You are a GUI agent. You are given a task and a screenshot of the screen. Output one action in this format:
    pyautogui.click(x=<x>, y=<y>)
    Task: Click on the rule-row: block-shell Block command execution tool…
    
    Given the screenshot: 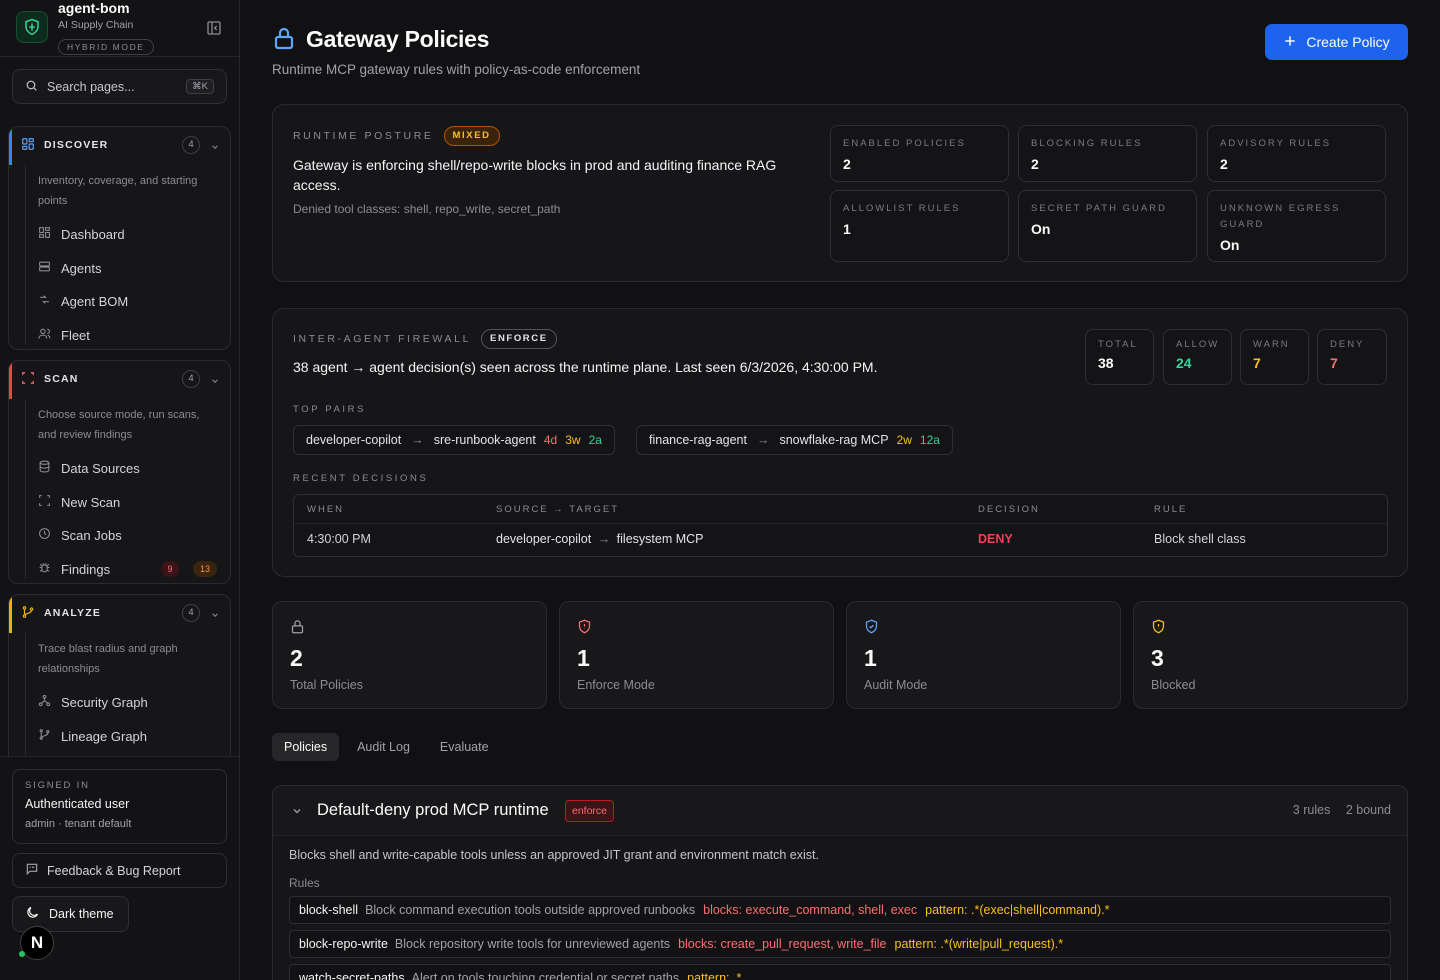 What is the action you would take?
    pyautogui.click(x=840, y=910)
    